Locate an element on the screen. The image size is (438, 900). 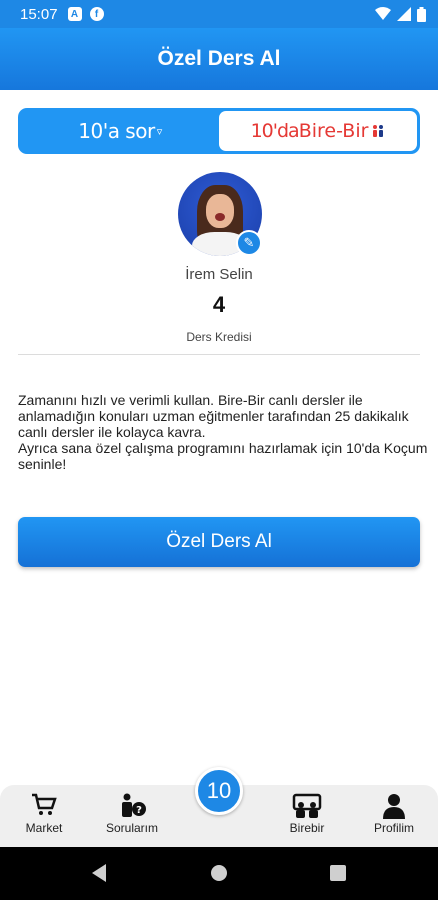
tab-10da-bire-bir: 10'da Bire-Bir is located at coordinates (318, 131).